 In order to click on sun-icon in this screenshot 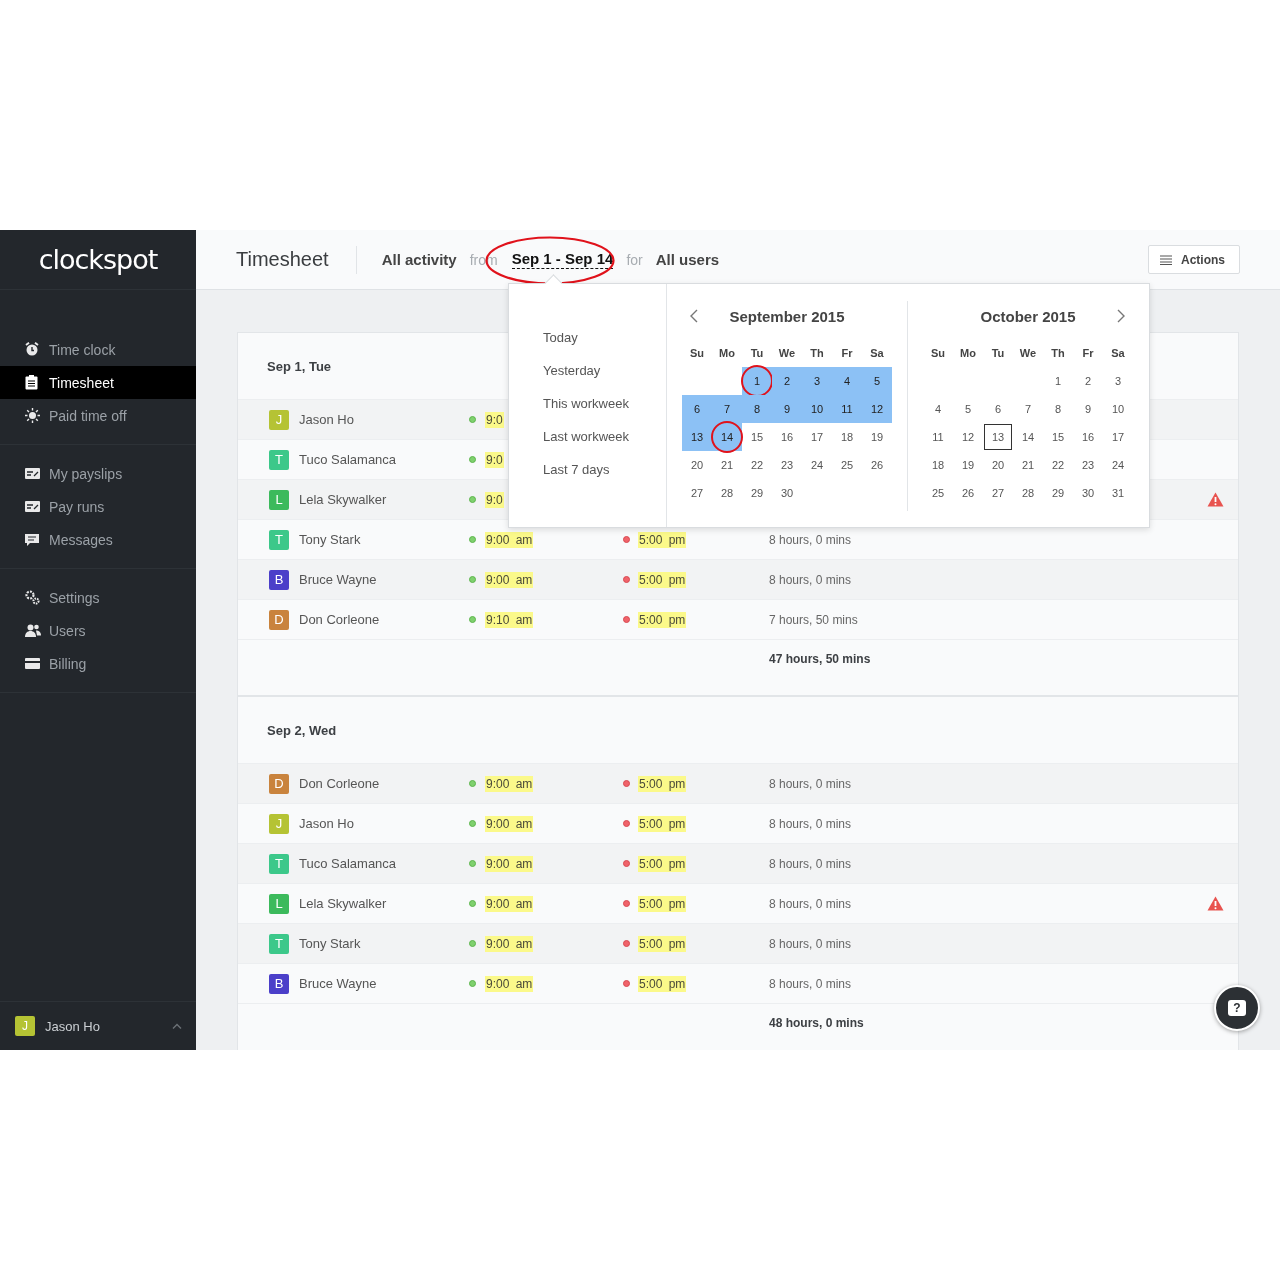, I will do `click(32, 415)`.